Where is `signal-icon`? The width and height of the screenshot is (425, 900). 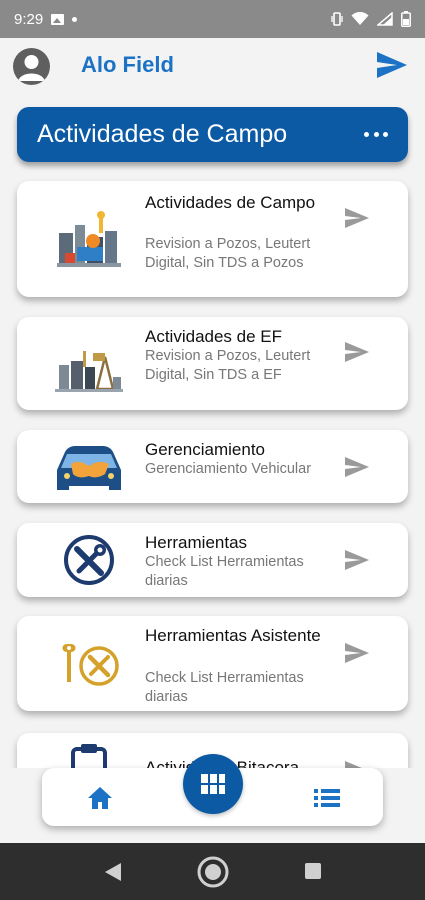 signal-icon is located at coordinates (385, 19).